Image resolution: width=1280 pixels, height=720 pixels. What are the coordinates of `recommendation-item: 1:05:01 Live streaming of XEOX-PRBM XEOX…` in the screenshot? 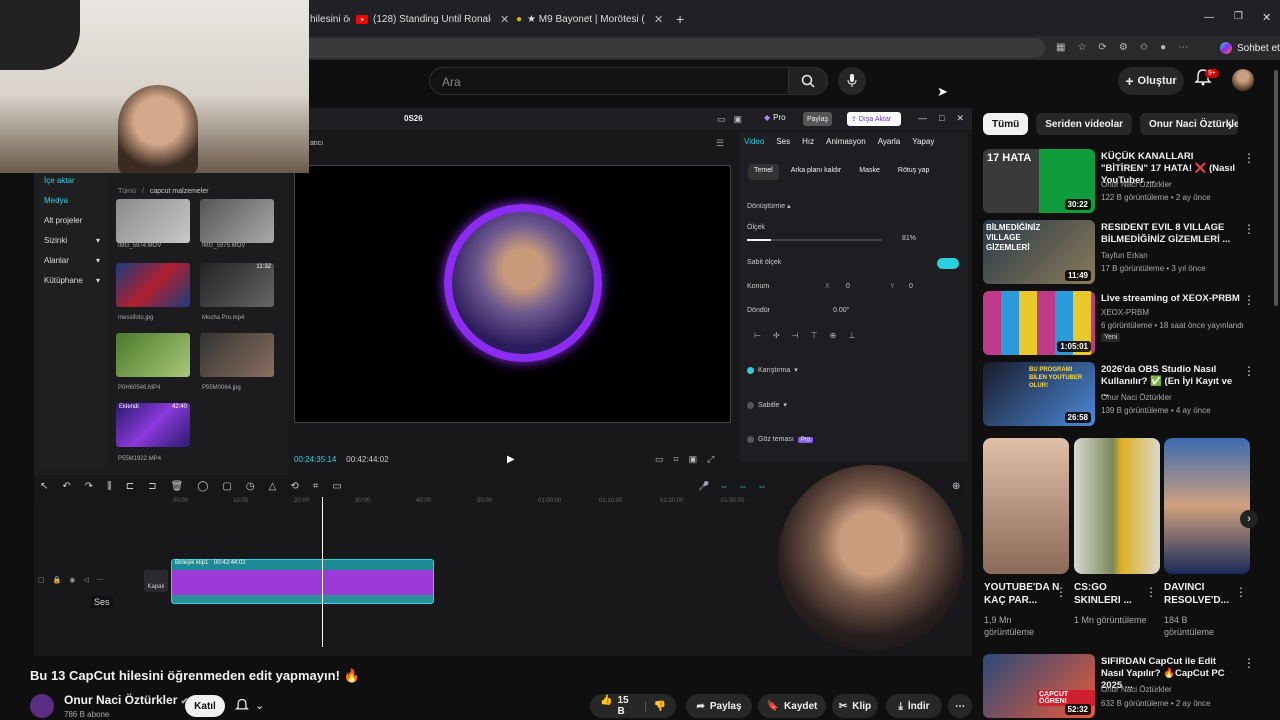 It's located at (1119, 324).